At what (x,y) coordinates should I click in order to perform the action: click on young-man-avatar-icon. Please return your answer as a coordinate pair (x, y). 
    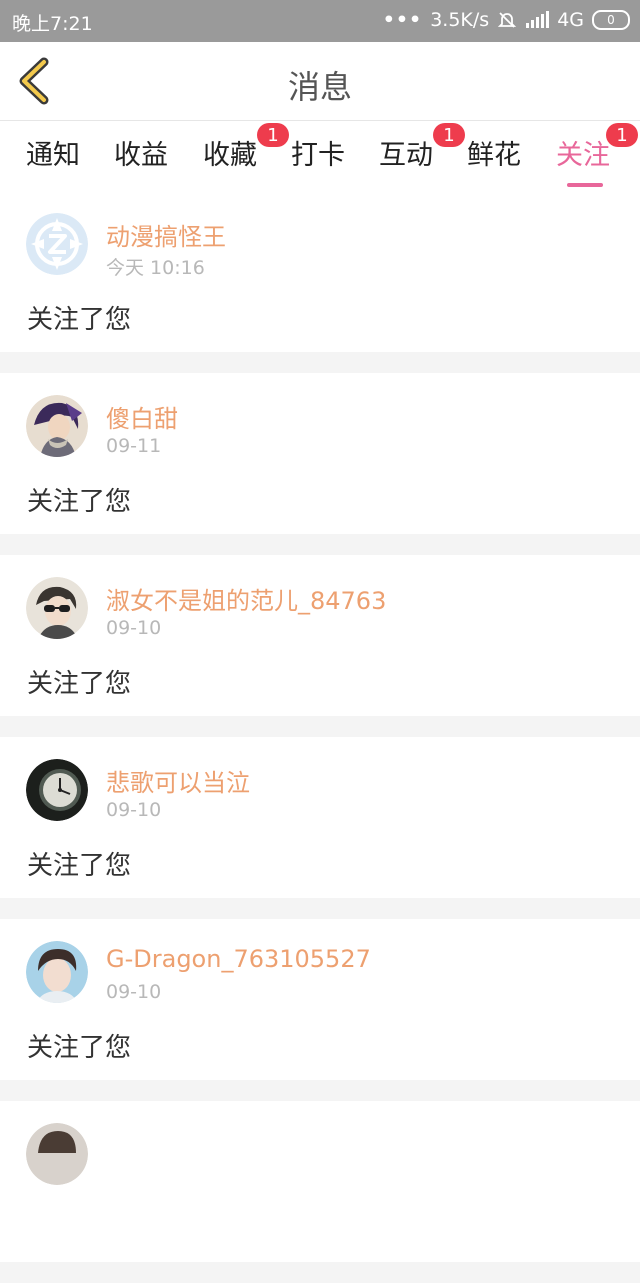
    Looking at the image, I should click on (57, 972).